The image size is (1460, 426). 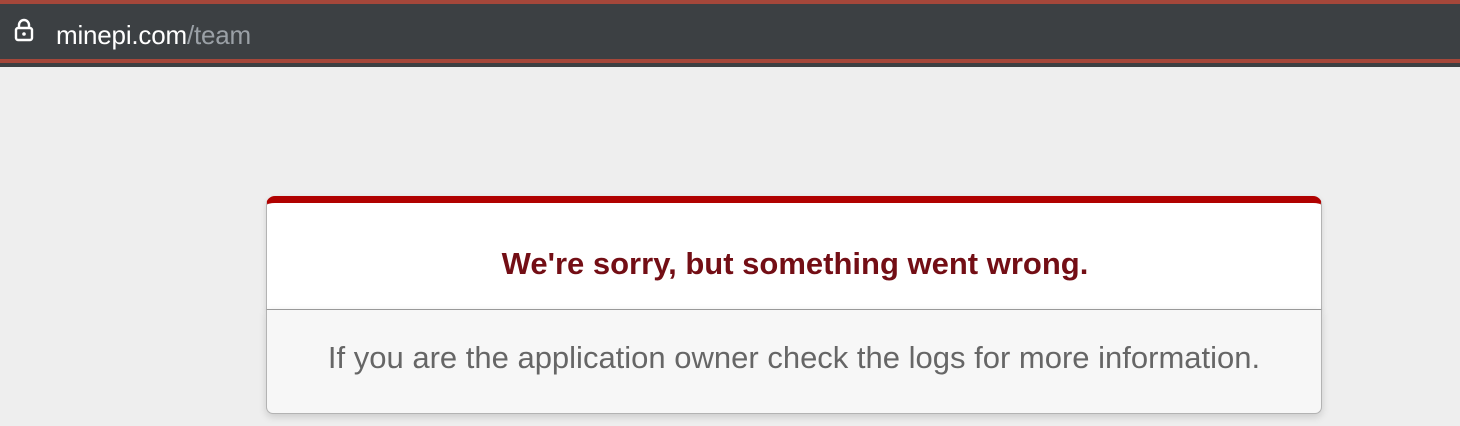 What do you see at coordinates (24, 30) in the screenshot?
I see `lock-icon` at bounding box center [24, 30].